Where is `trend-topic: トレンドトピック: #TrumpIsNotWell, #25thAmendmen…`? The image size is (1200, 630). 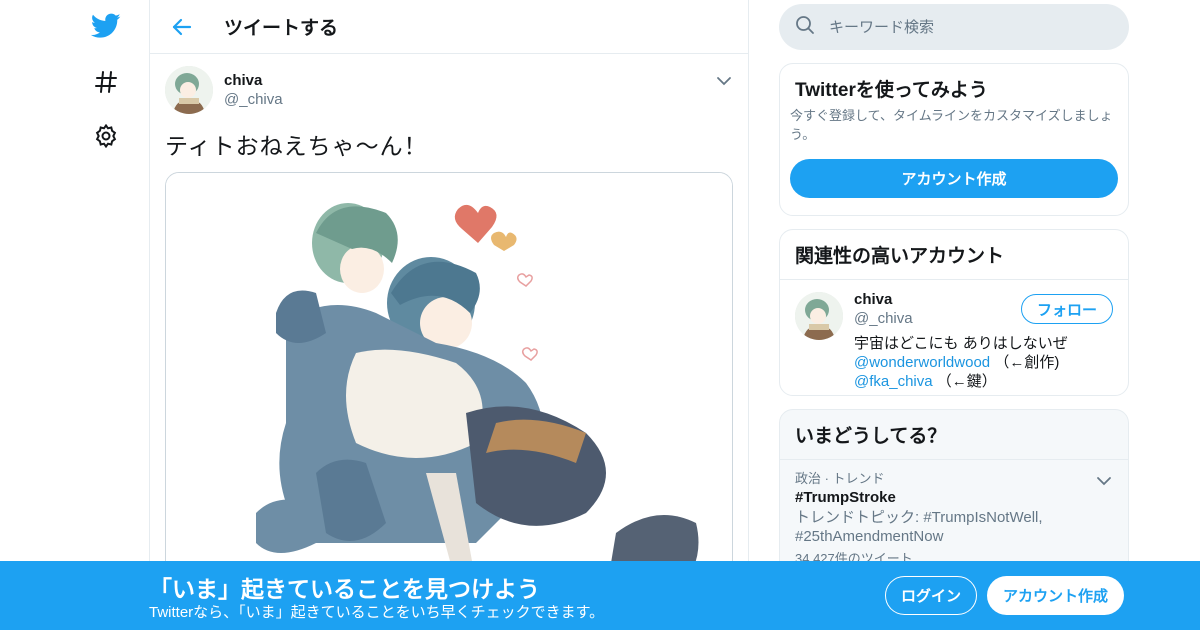 trend-topic: トレンドトピック: #TrumpIsNotWell, #25thAmendmen… is located at coordinates (919, 527).